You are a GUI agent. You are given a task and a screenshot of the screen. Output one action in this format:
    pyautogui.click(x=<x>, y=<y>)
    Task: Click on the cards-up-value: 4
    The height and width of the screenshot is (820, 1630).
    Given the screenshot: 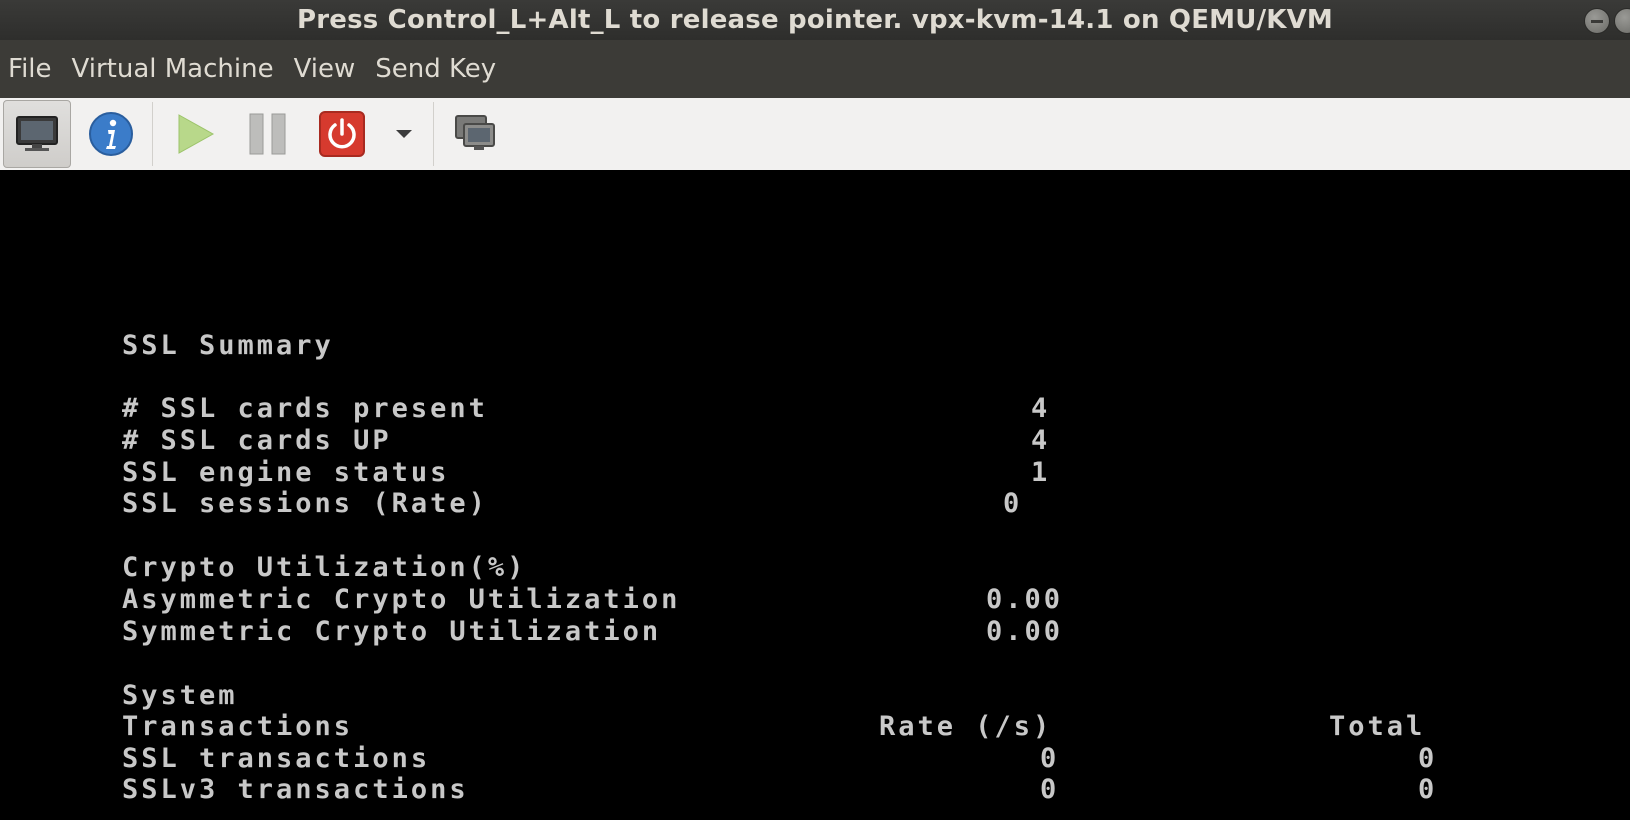 What is the action you would take?
    pyautogui.click(x=1041, y=440)
    